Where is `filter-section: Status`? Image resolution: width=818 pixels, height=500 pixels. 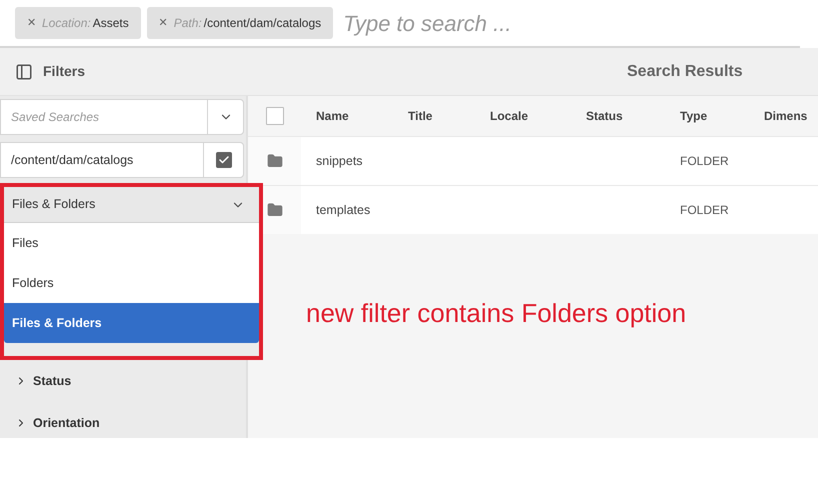 filter-section: Status is located at coordinates (122, 381).